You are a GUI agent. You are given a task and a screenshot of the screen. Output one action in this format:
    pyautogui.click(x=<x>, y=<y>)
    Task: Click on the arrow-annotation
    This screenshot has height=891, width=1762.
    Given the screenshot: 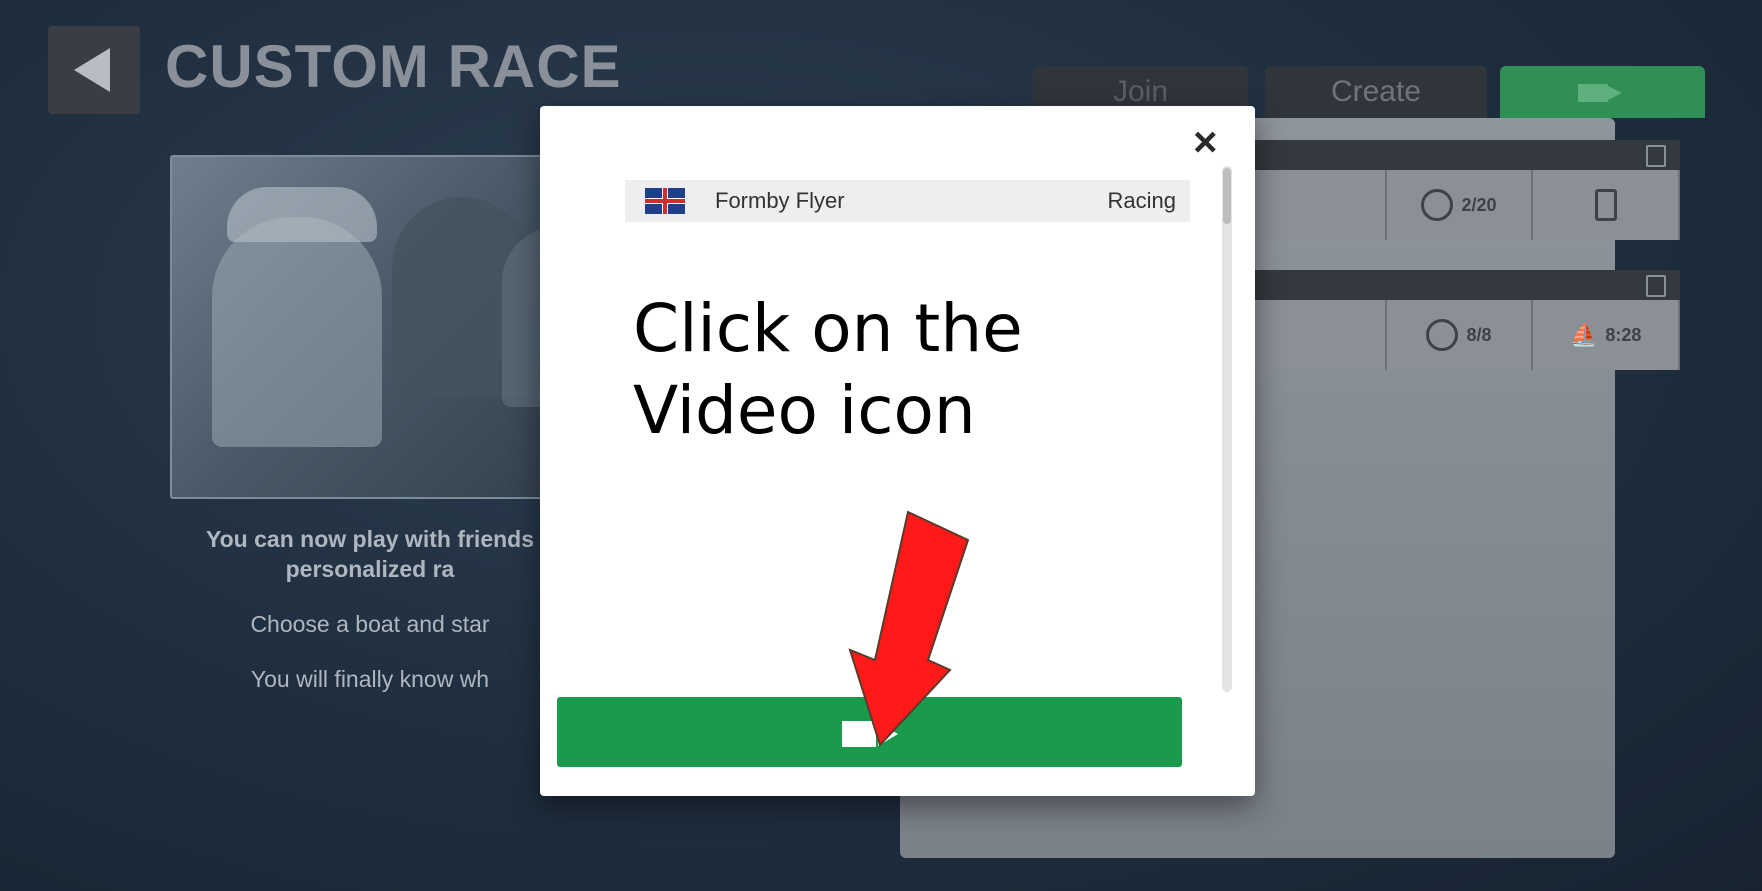 What is the action you would take?
    pyautogui.click(x=909, y=628)
    